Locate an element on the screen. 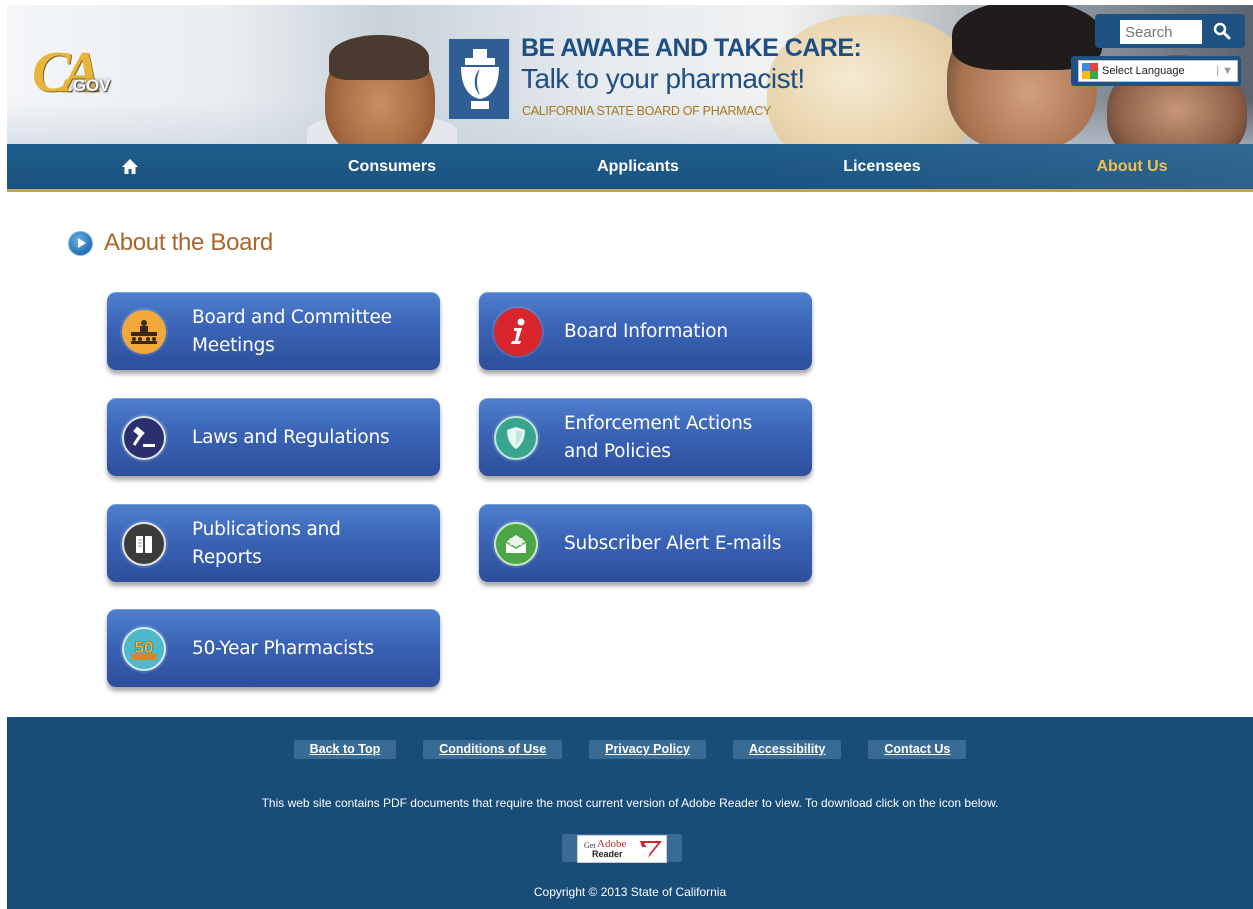 This screenshot has width=1253, height=909. logo-gov-text: .GOV is located at coordinates (89, 85).